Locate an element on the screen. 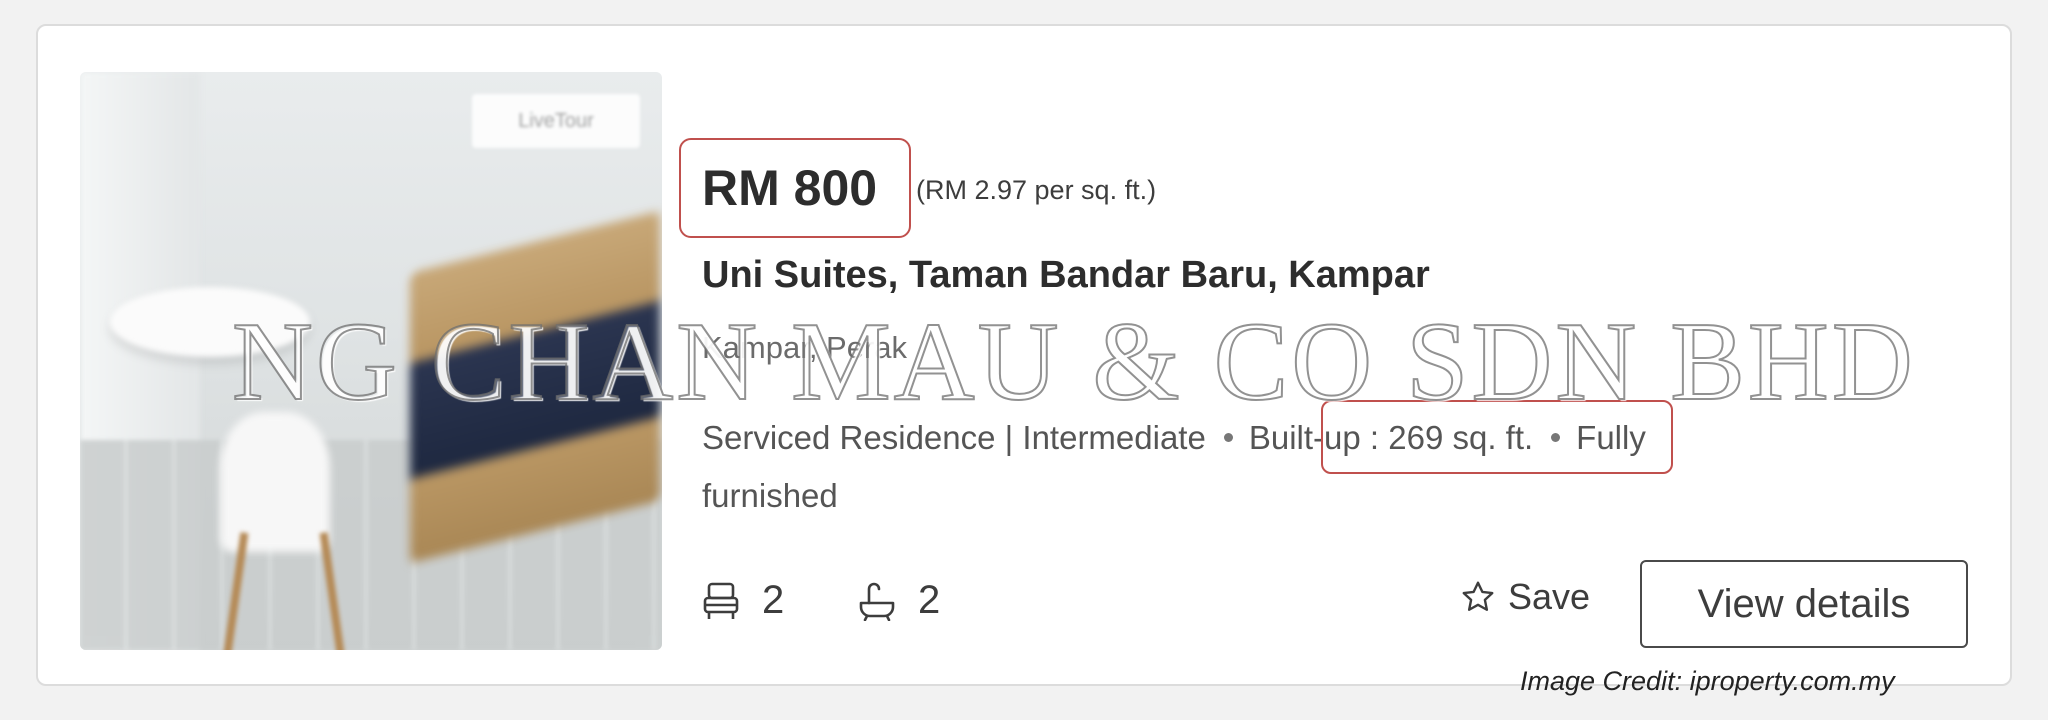 This screenshot has width=2048, height=720. listing-title: Uni Suites, Taman Bandar Baru, Kampar is located at coordinates (1066, 275).